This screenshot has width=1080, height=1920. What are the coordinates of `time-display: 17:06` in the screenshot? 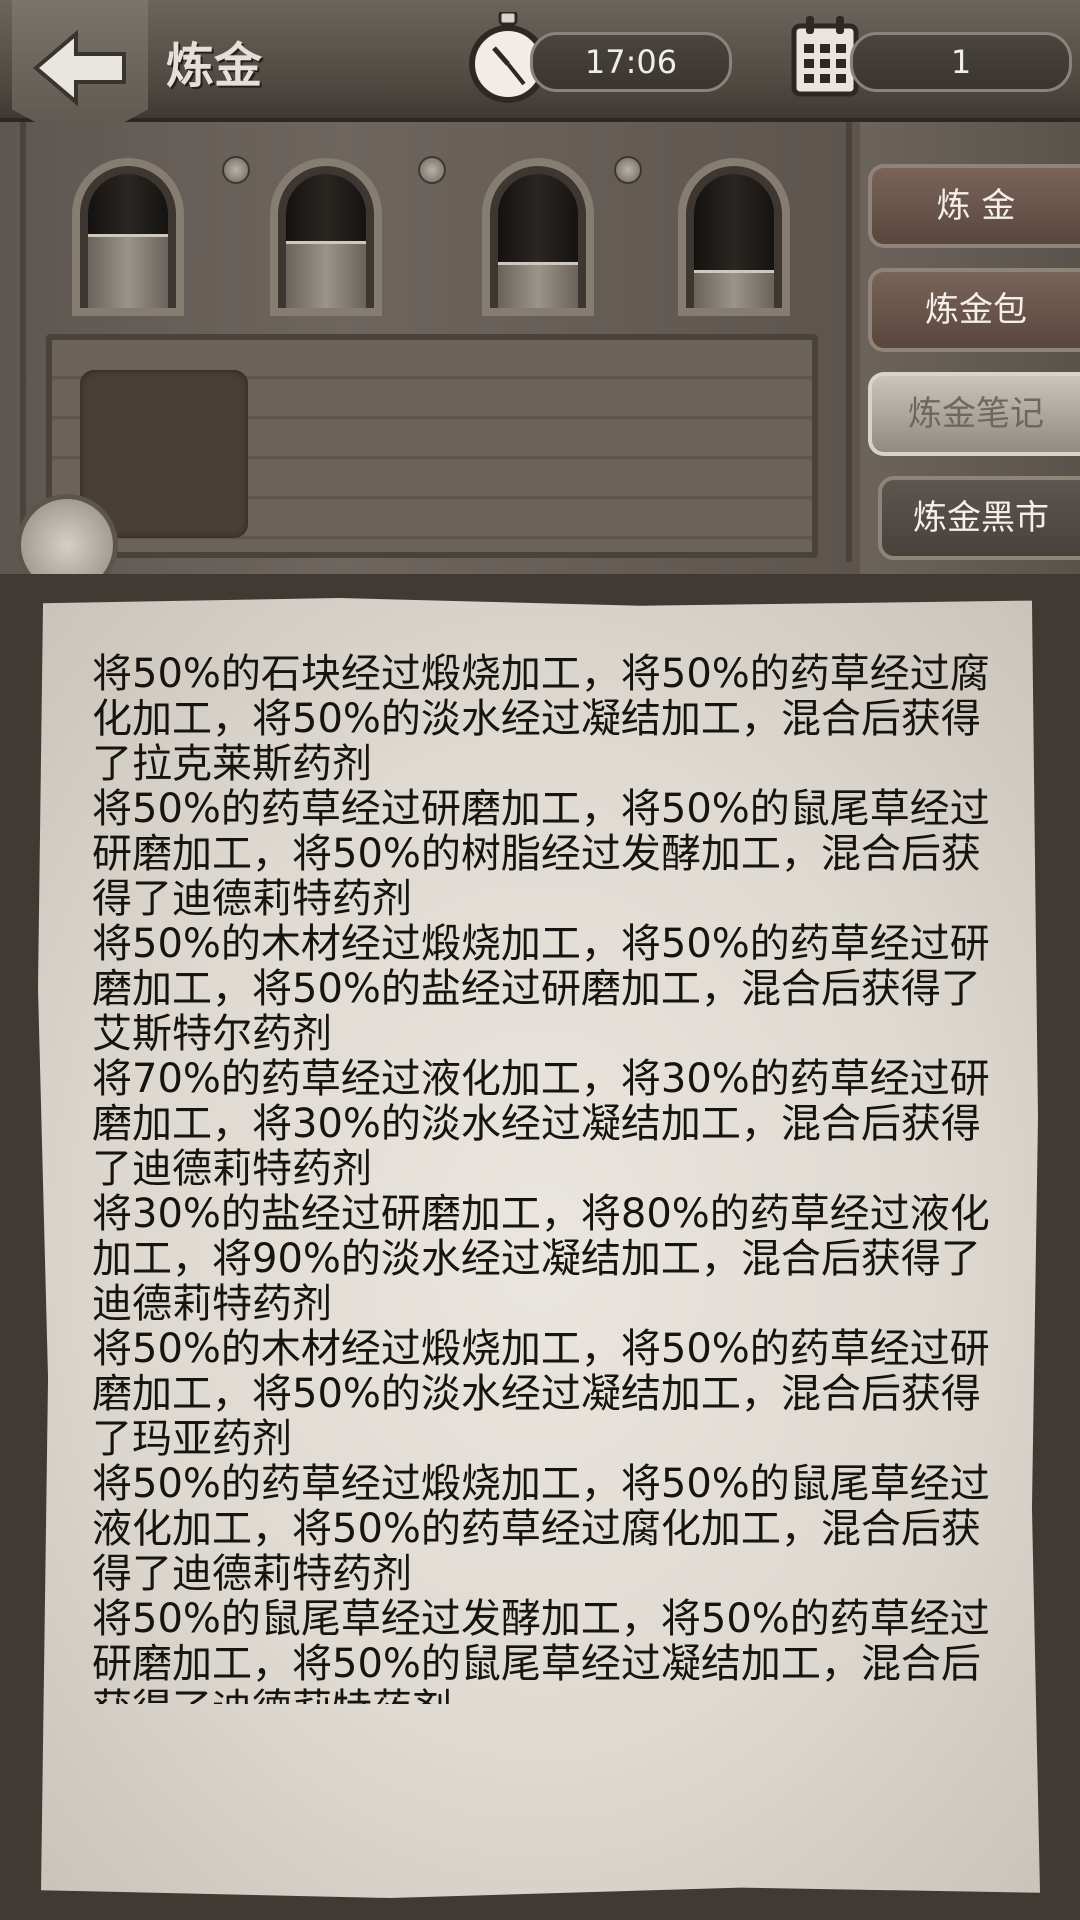 It's located at (631, 62).